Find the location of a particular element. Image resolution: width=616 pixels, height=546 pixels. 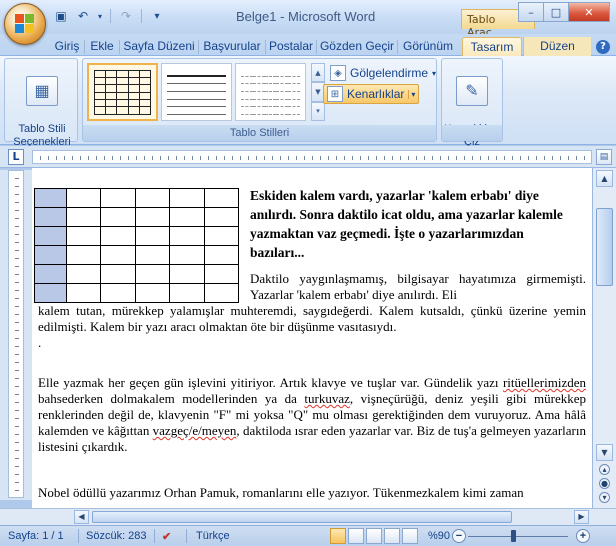

office-logo-icon is located at coordinates (25, 24).